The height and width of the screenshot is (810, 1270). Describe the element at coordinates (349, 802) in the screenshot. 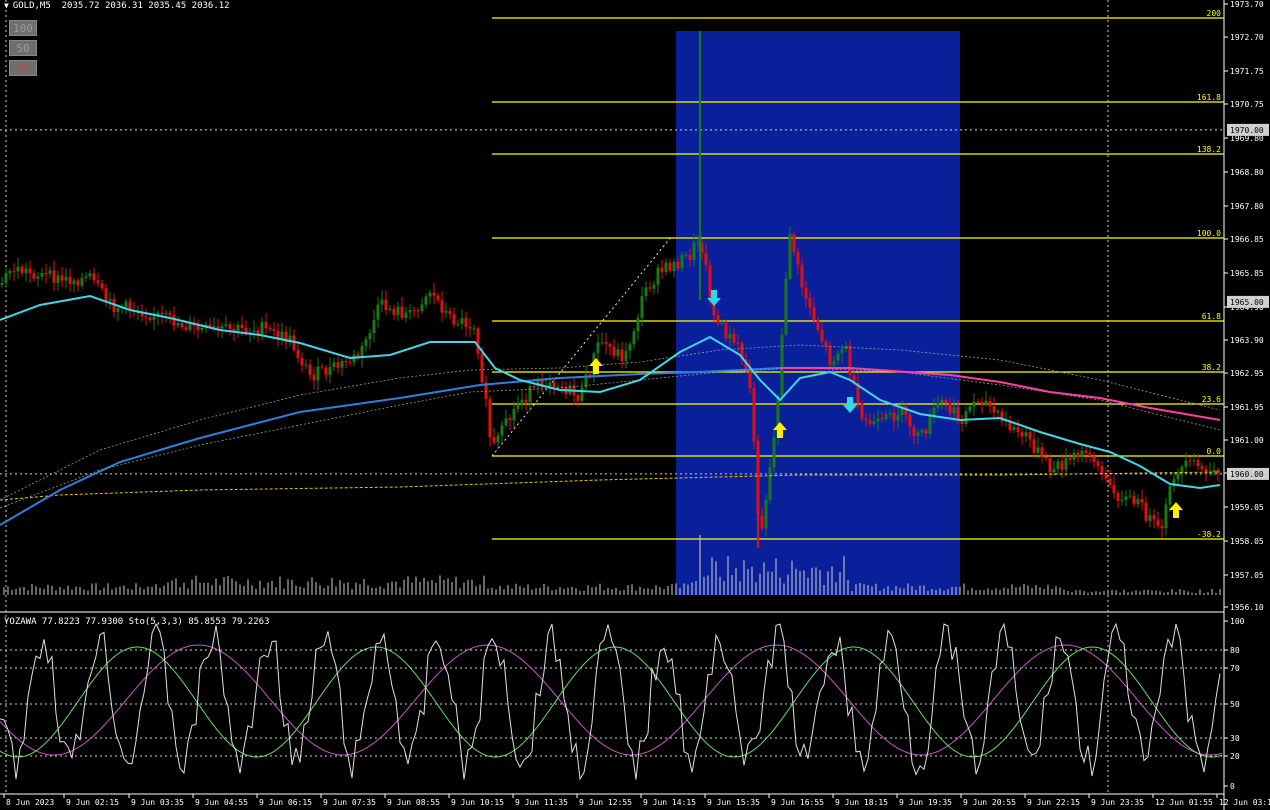

I see `time-axis-label: 9 Jun 07:35` at that location.